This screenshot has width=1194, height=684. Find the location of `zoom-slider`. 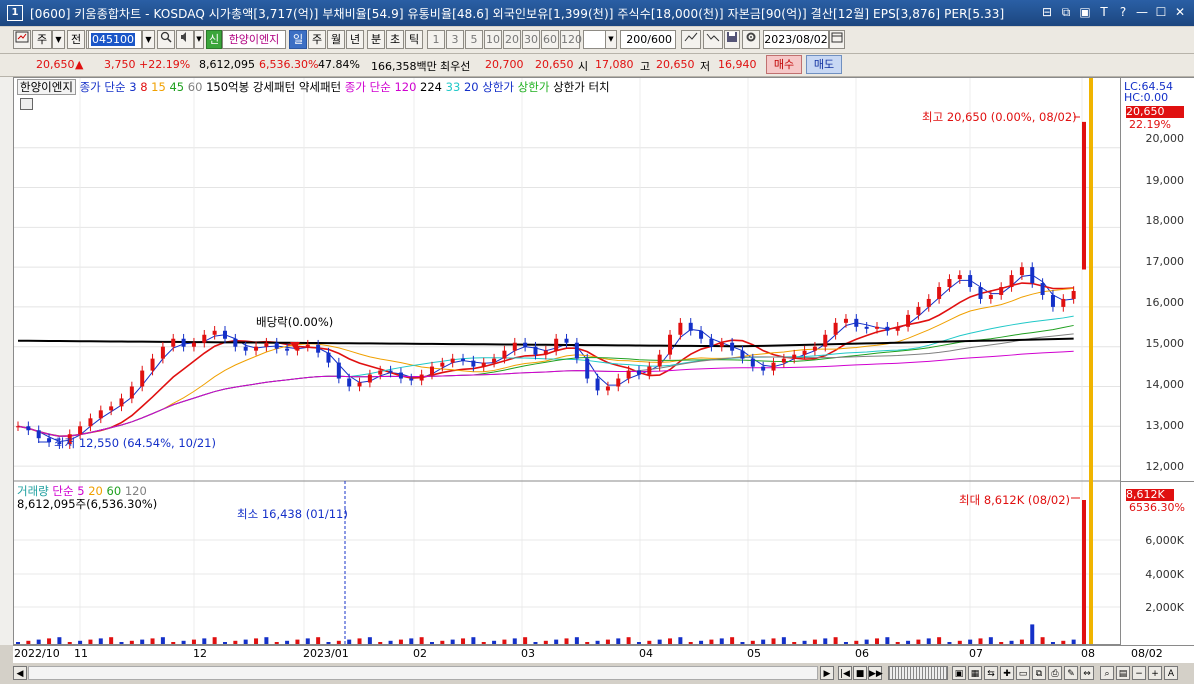

zoom-slider is located at coordinates (918, 673).